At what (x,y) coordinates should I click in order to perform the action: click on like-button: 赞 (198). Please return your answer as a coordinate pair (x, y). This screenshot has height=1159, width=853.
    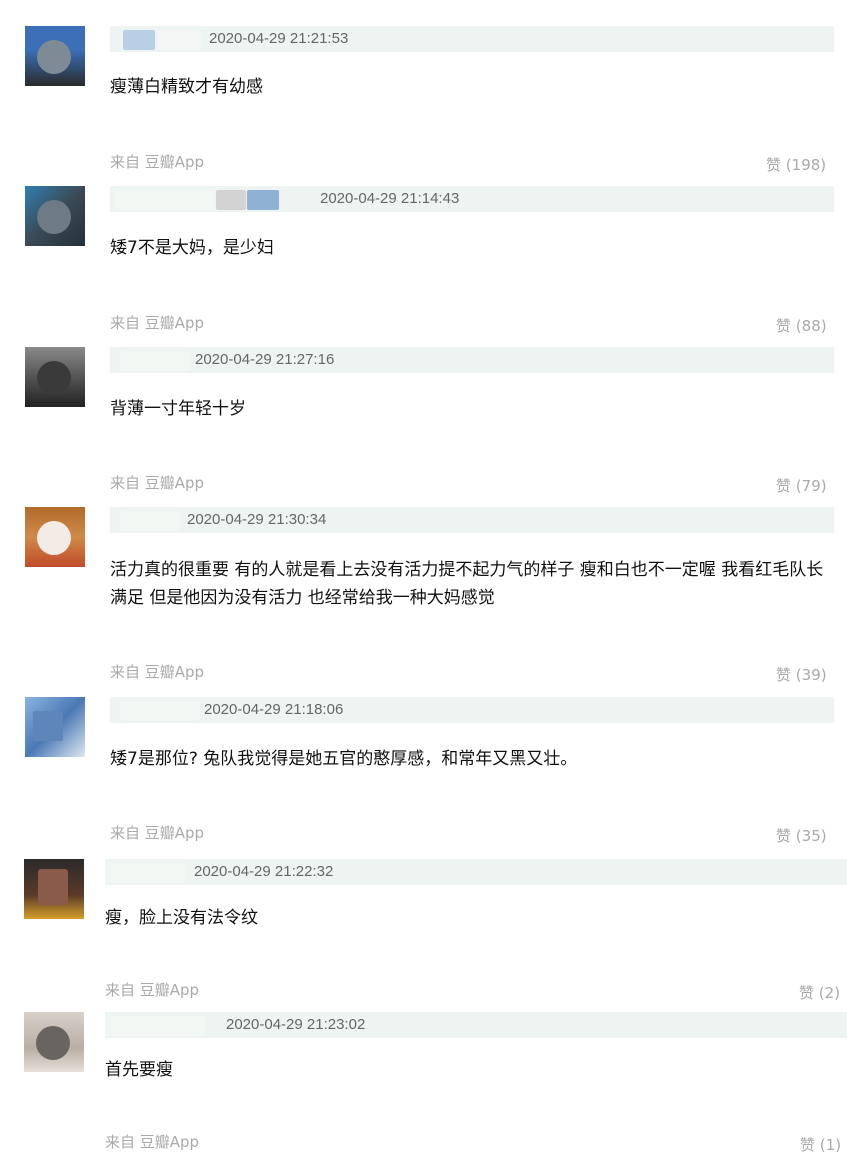
    Looking at the image, I should click on (796, 164).